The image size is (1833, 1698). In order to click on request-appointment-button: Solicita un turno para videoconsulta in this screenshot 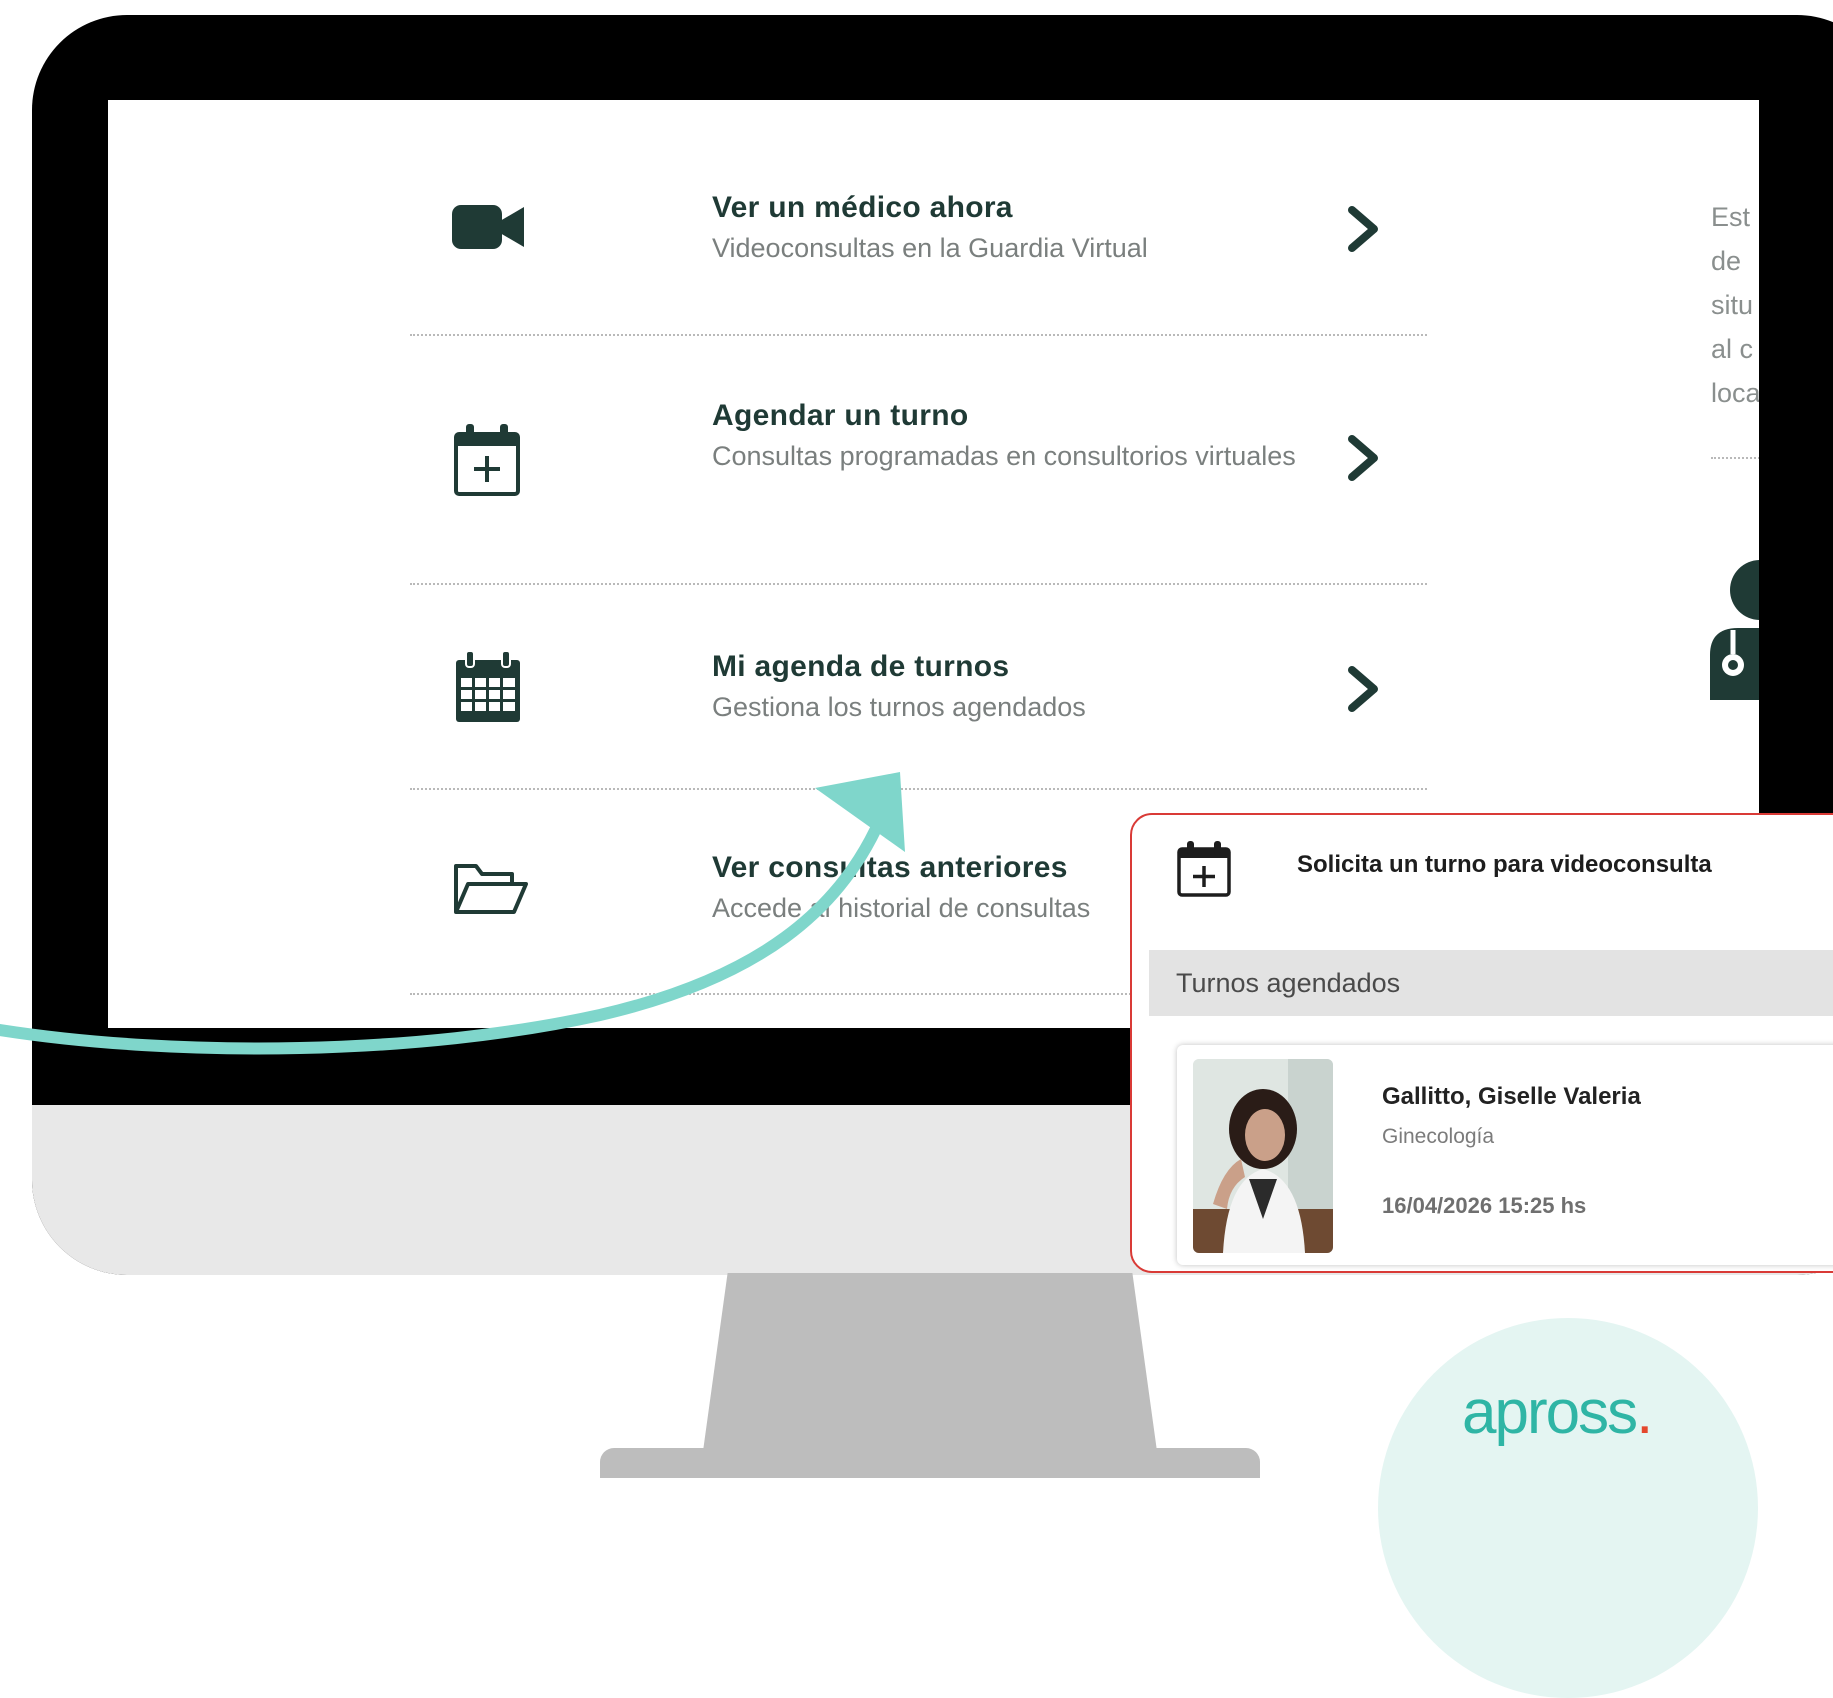, I will do `click(1482, 880)`.